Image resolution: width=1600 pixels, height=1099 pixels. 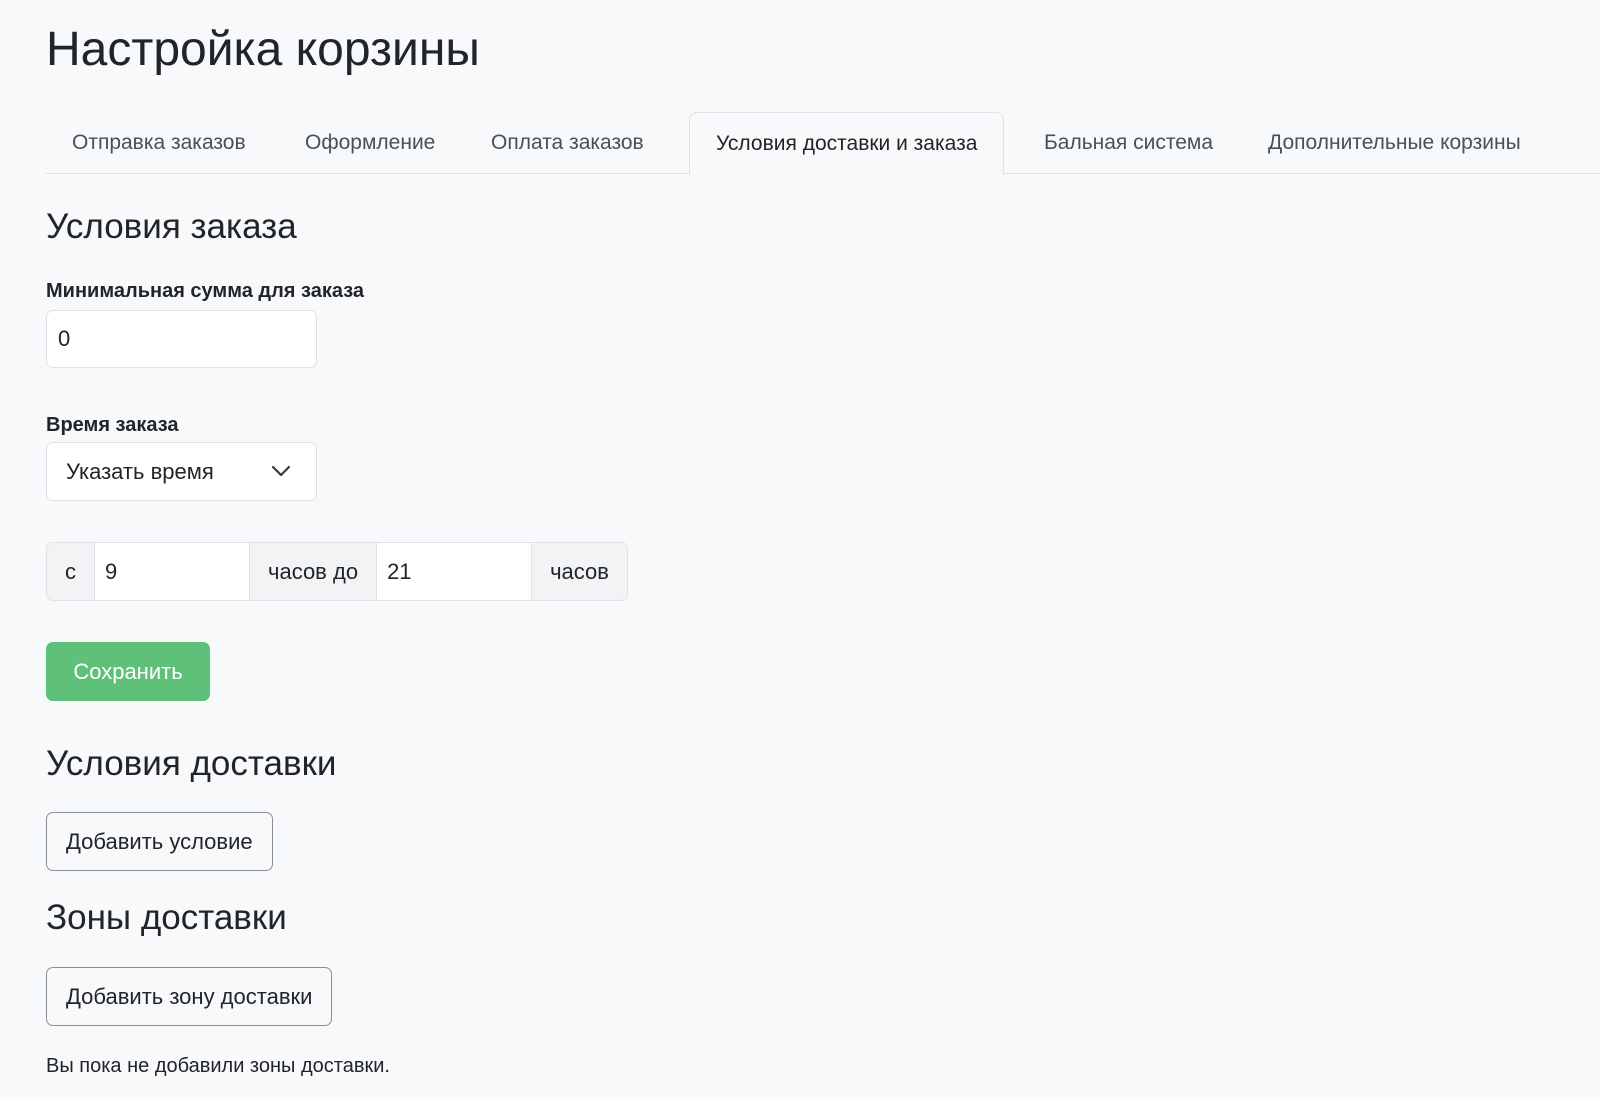 What do you see at coordinates (263, 49) in the screenshot?
I see `page-title: Настройка корзины` at bounding box center [263, 49].